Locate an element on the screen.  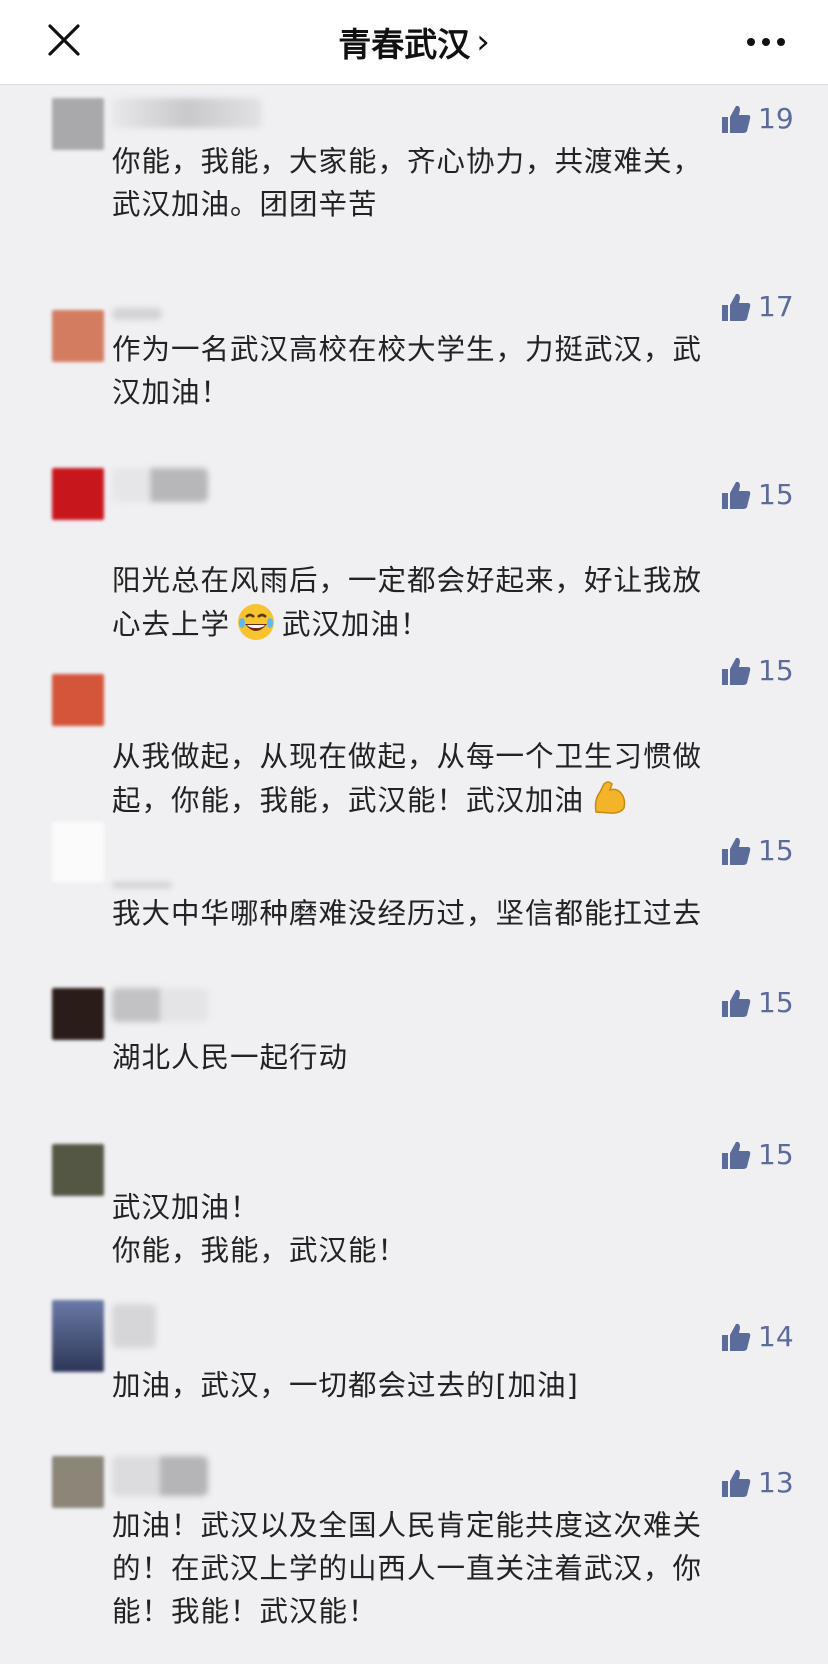
comment-text: 从我做起，从现在做起，从每一个卫生习惯做 起，你能，我能，武汉能！武汉加油 is located at coordinates (407, 778).